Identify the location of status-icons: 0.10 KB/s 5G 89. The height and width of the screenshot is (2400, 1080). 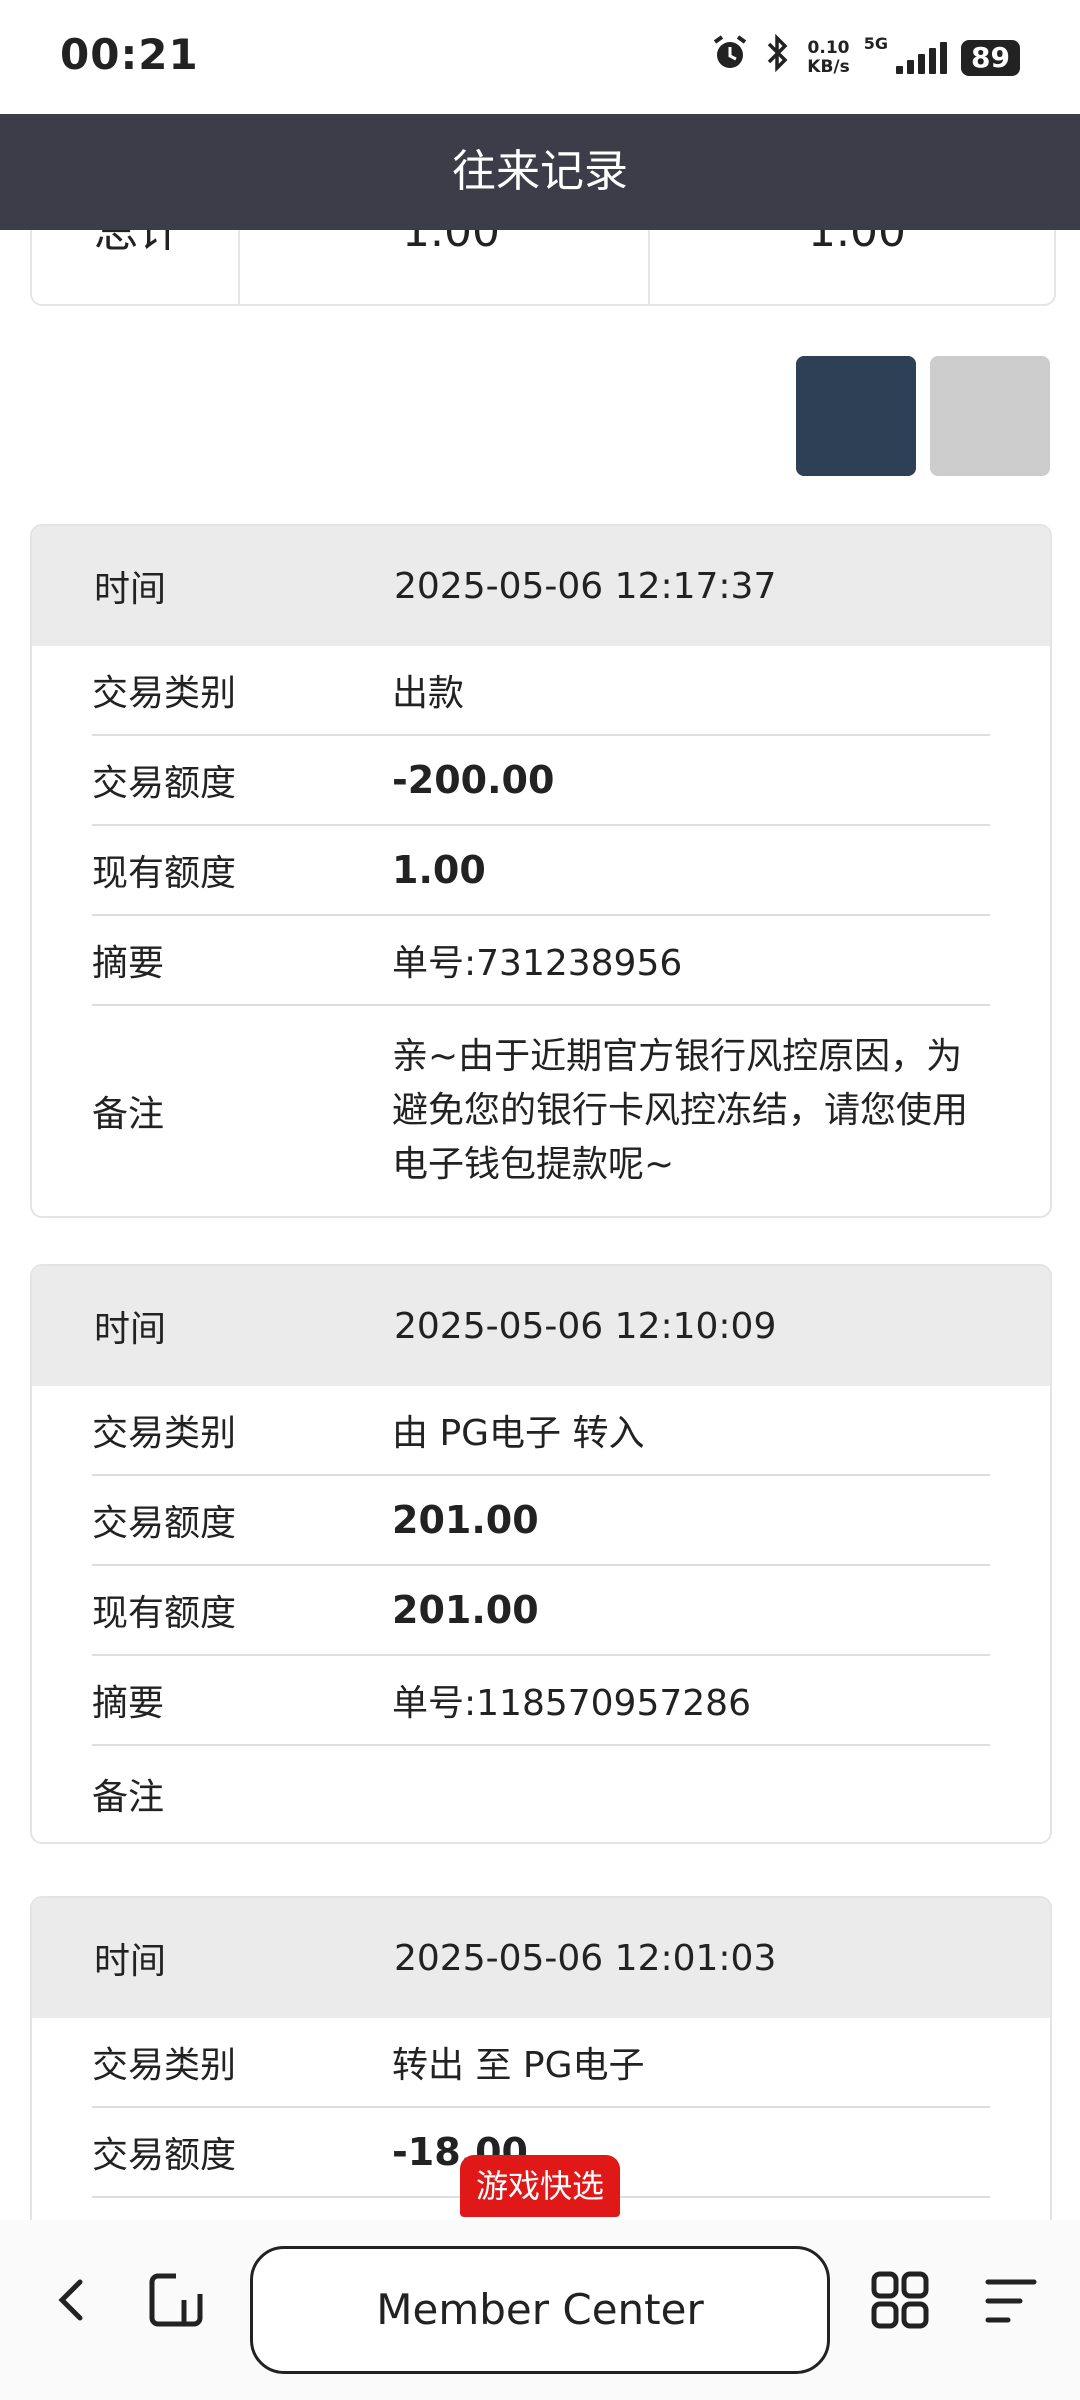
(865, 57).